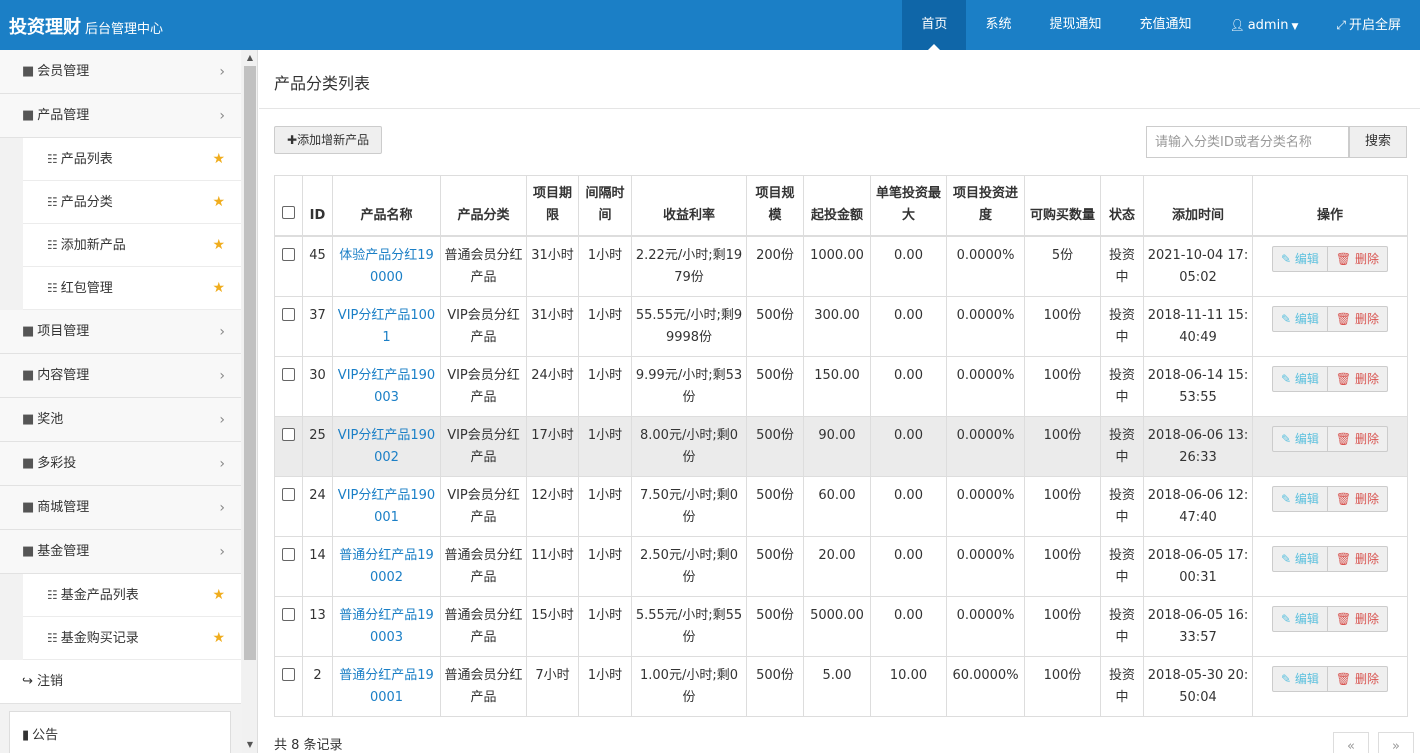  What do you see at coordinates (985, 506) in the screenshot?
I see `cell-progress: 0.0000%` at bounding box center [985, 506].